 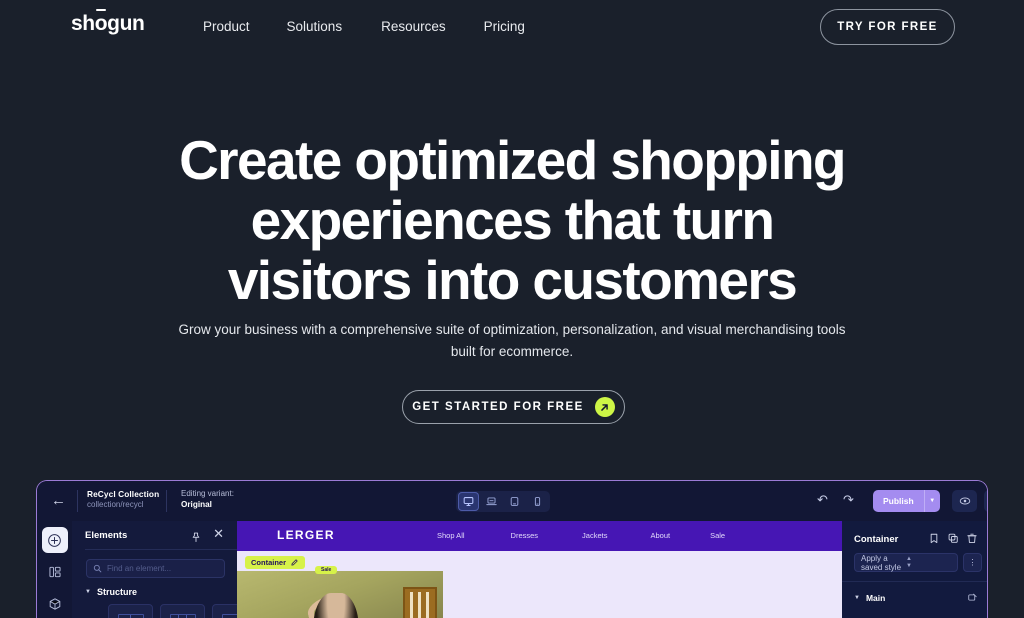 I want to click on store-logo: LERGER, so click(x=306, y=535).